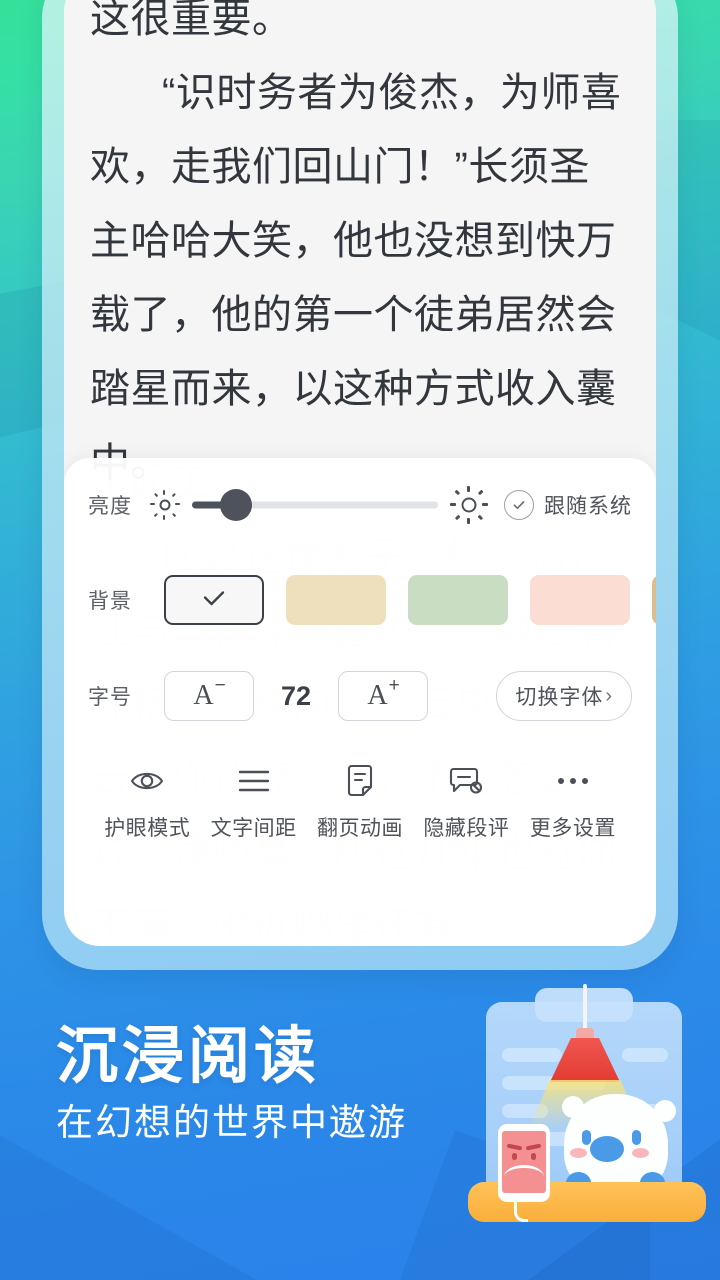  I want to click on background-swatch-white, so click(214, 600).